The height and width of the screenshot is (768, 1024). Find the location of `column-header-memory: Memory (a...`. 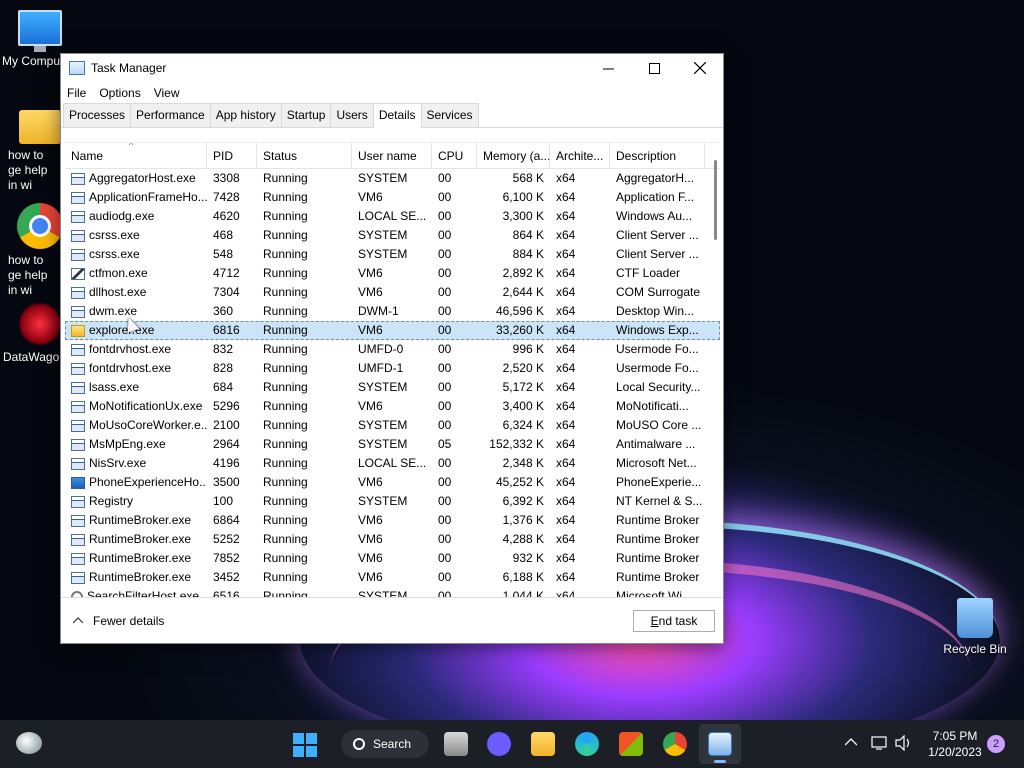

column-header-memory: Memory (a... is located at coordinates (513, 156).